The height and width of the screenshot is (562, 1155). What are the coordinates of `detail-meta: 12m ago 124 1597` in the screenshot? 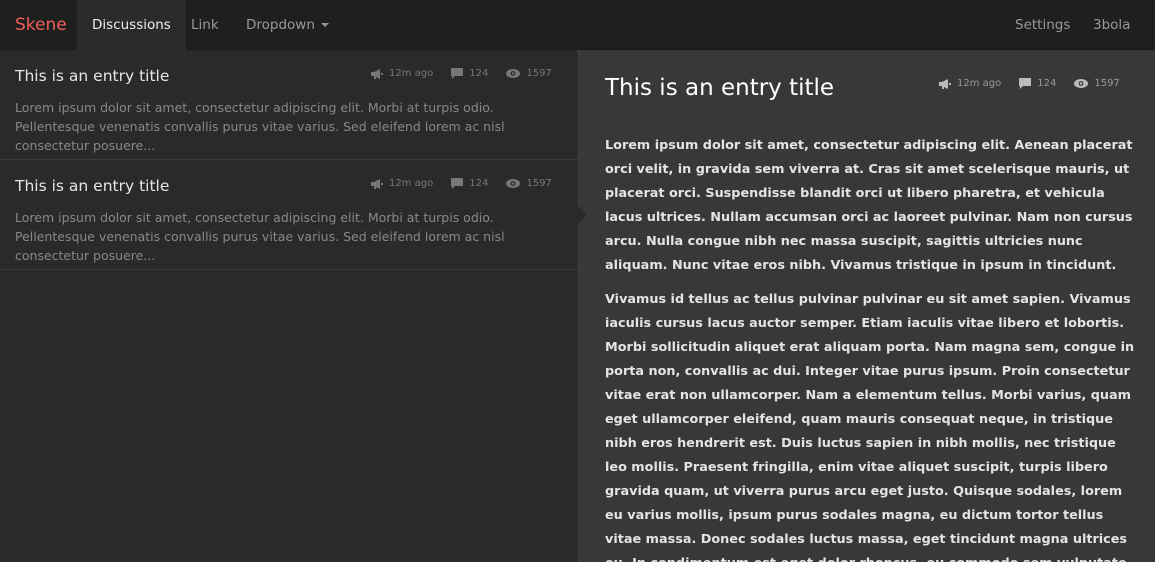 It's located at (1029, 83).